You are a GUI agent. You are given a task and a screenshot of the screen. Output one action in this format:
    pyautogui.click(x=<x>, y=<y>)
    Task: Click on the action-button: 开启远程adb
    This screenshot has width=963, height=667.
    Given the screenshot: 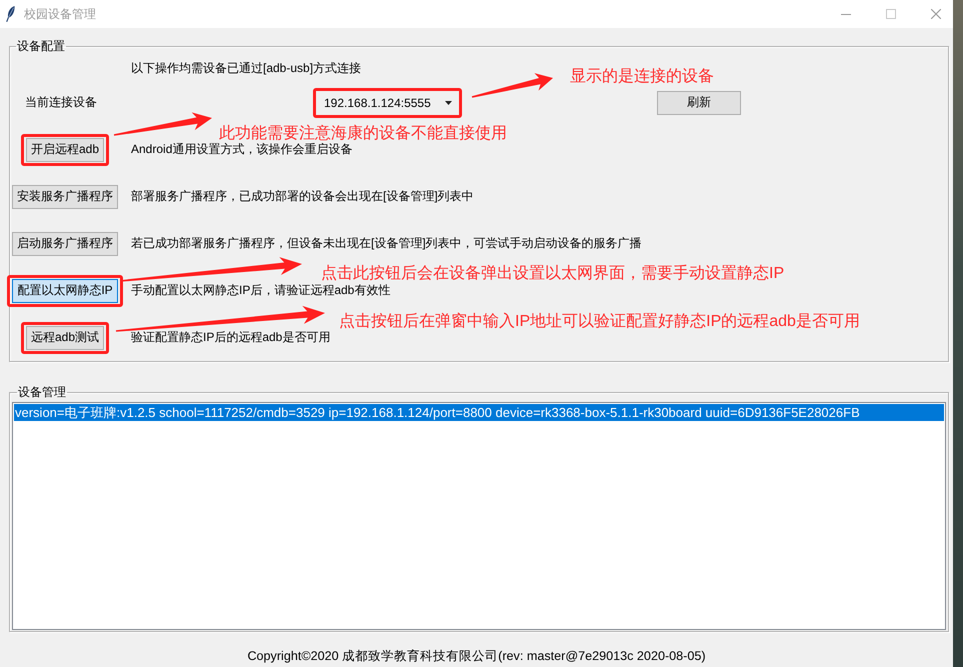 What is the action you would take?
    pyautogui.click(x=65, y=150)
    